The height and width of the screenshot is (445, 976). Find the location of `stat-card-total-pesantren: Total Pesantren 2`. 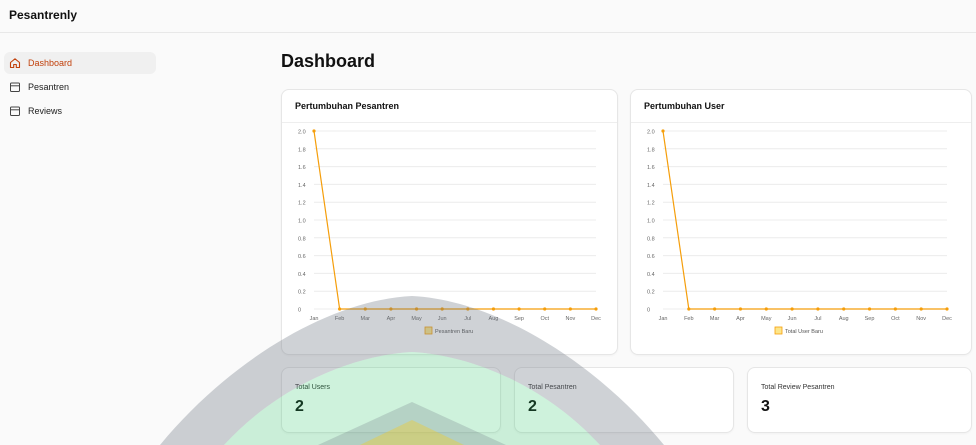

stat-card-total-pesantren: Total Pesantren 2 is located at coordinates (624, 400).